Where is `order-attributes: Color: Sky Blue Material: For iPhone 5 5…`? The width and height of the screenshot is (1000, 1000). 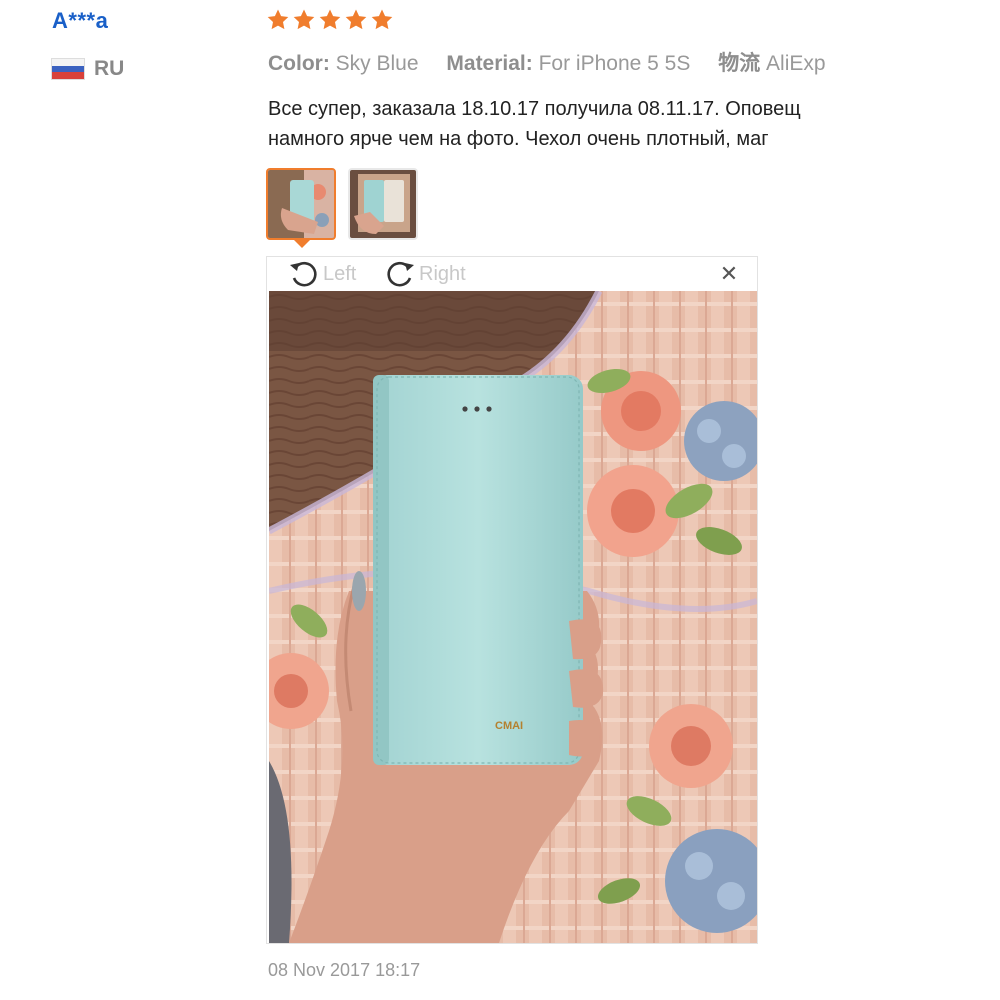 order-attributes: Color: Sky Blue Material: For iPhone 5 5… is located at coordinates (563, 66).